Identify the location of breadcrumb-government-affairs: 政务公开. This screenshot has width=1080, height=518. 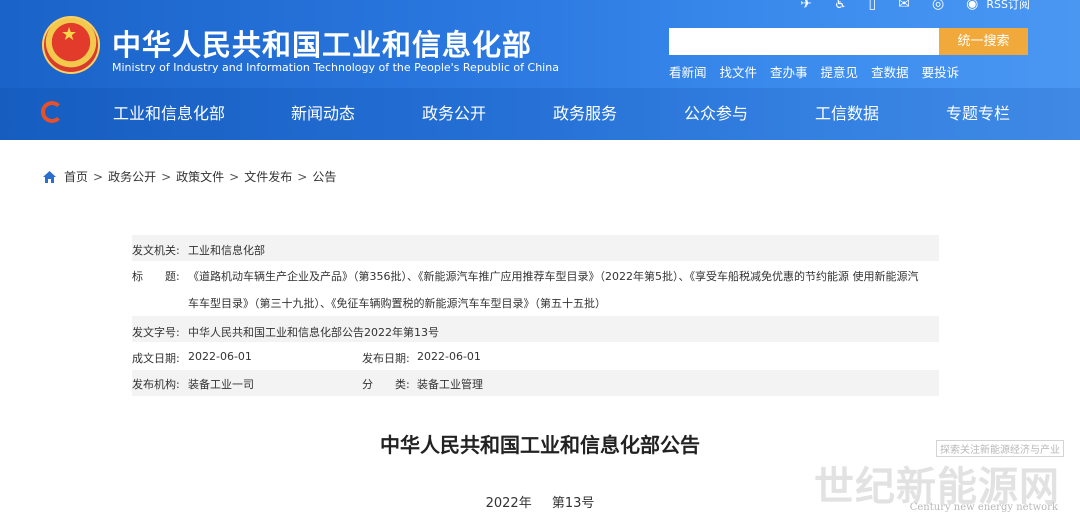
(132, 176).